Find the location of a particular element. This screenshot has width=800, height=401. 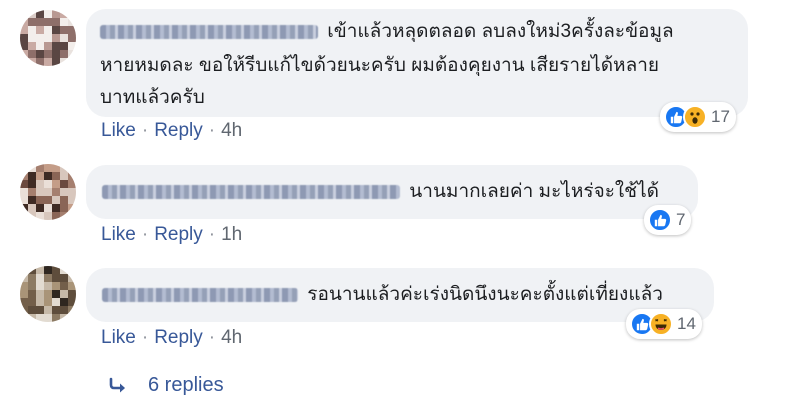

reaction-count: 7 is located at coordinates (681, 219).